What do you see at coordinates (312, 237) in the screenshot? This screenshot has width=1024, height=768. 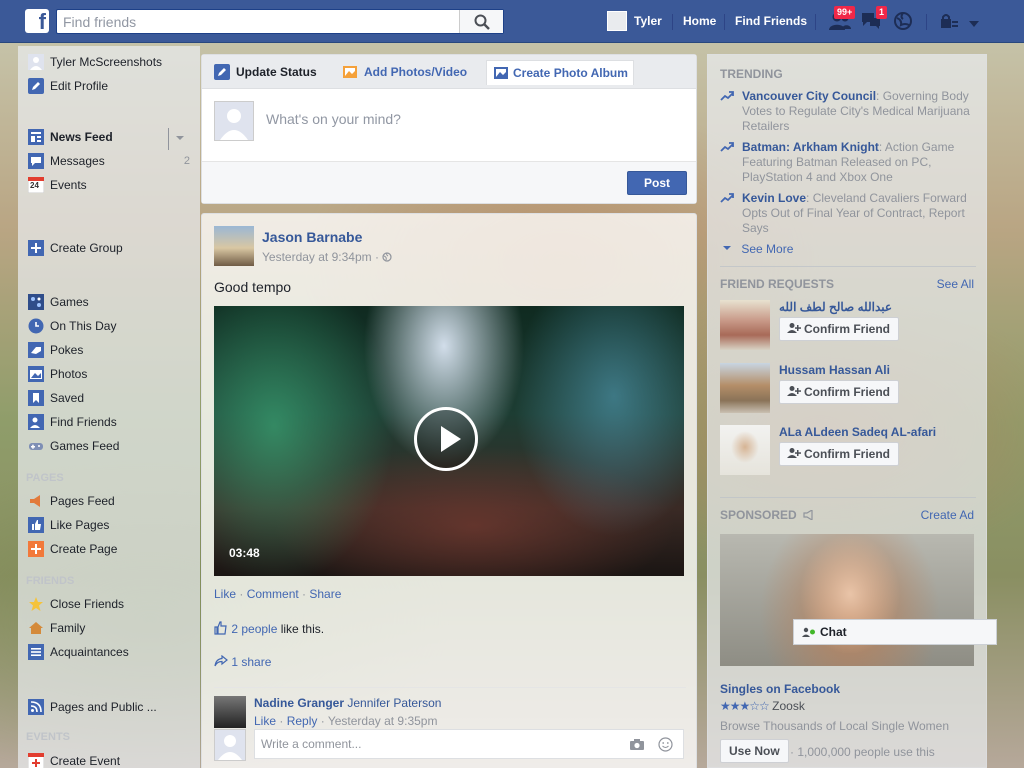 I see `story-author: Jason Barnabe` at bounding box center [312, 237].